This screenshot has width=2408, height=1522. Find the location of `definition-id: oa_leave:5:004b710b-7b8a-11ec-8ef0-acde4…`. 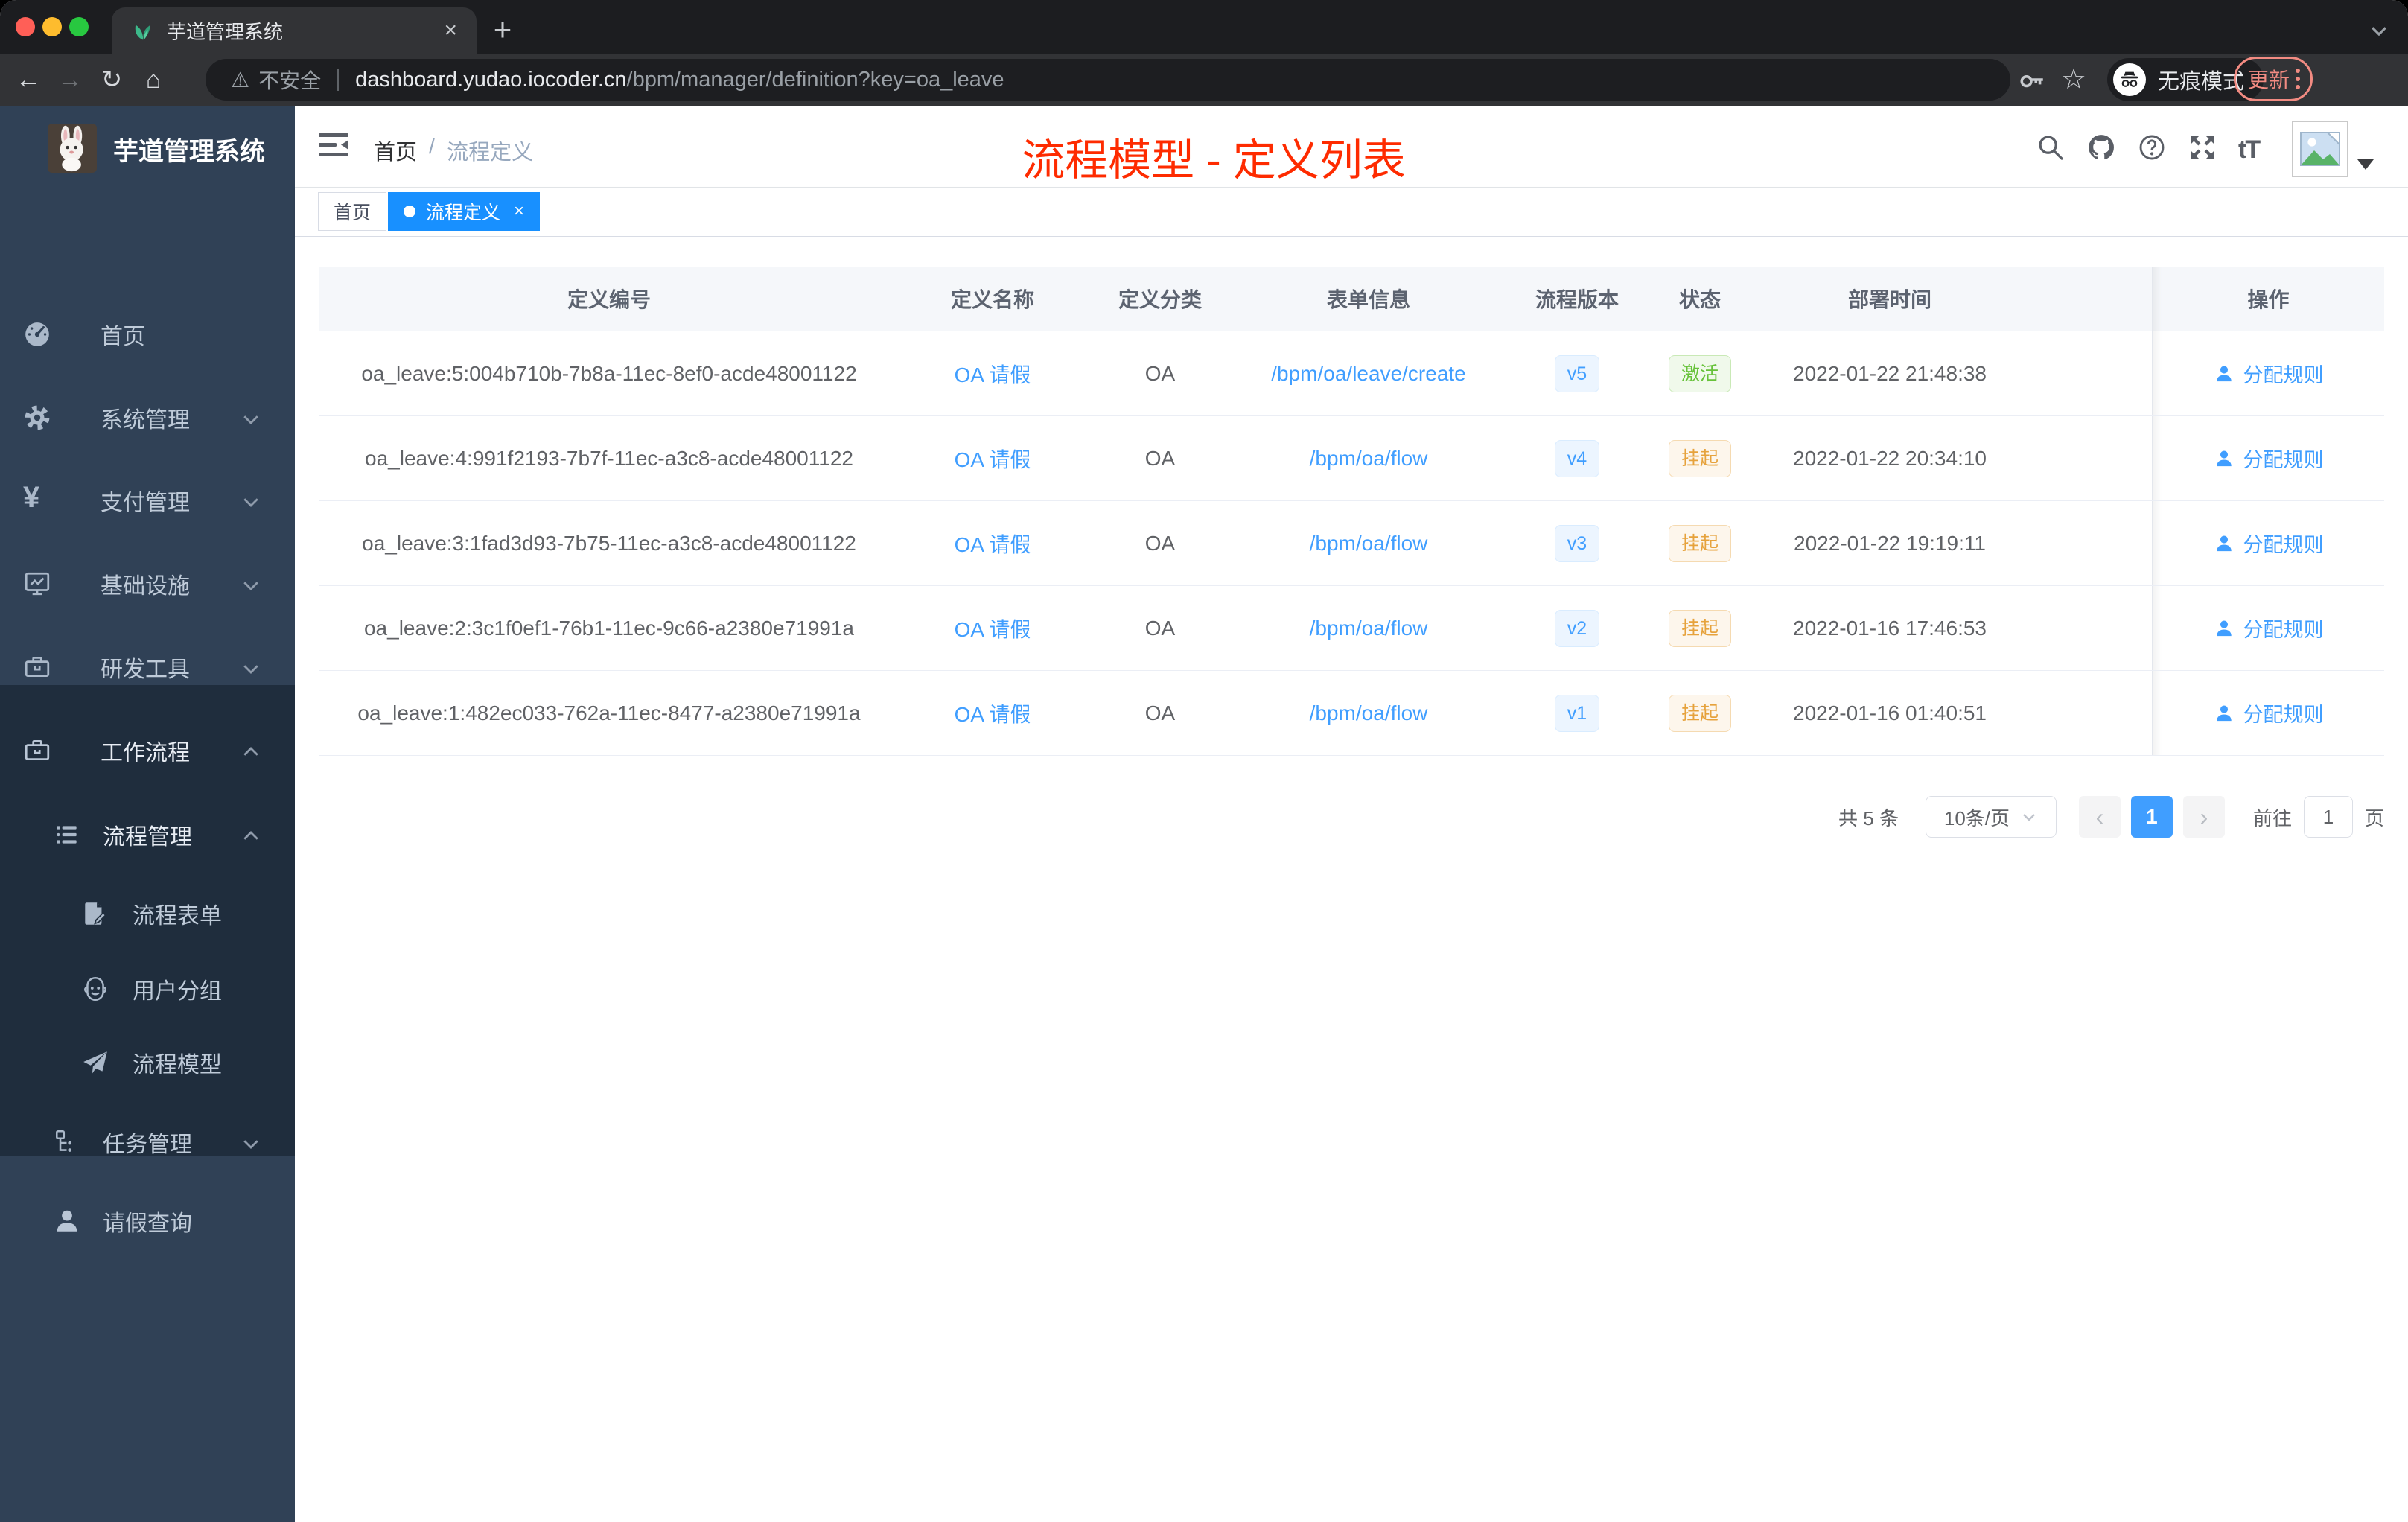

definition-id: oa_leave:5:004b710b-7b8a-11ec-8ef0-acde4… is located at coordinates (609, 373).